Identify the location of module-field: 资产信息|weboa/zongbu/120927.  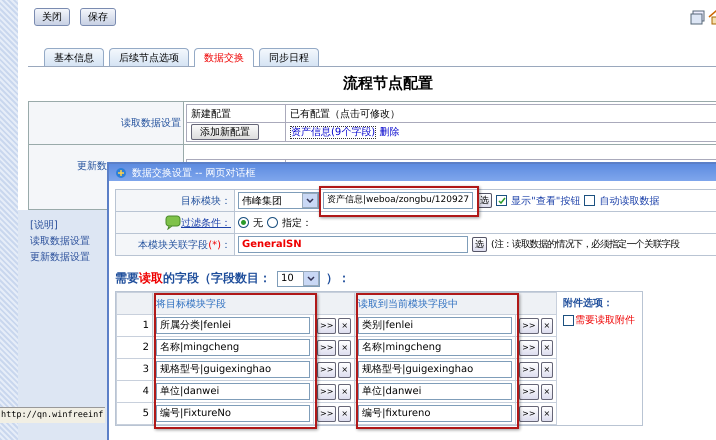
(398, 200).